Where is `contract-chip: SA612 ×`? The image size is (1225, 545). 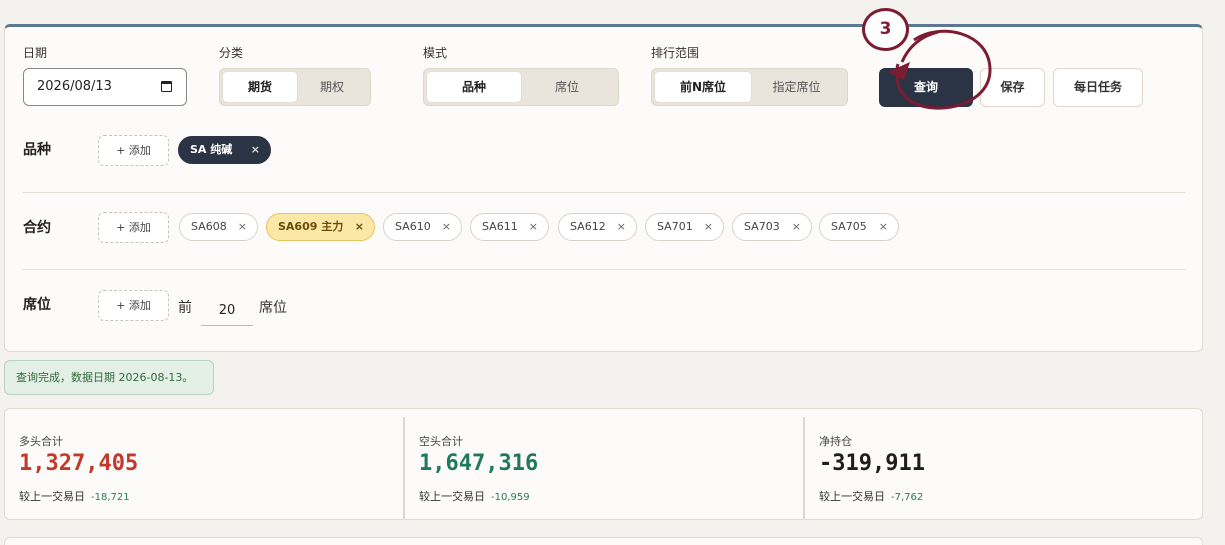
contract-chip: SA612 × is located at coordinates (597, 227).